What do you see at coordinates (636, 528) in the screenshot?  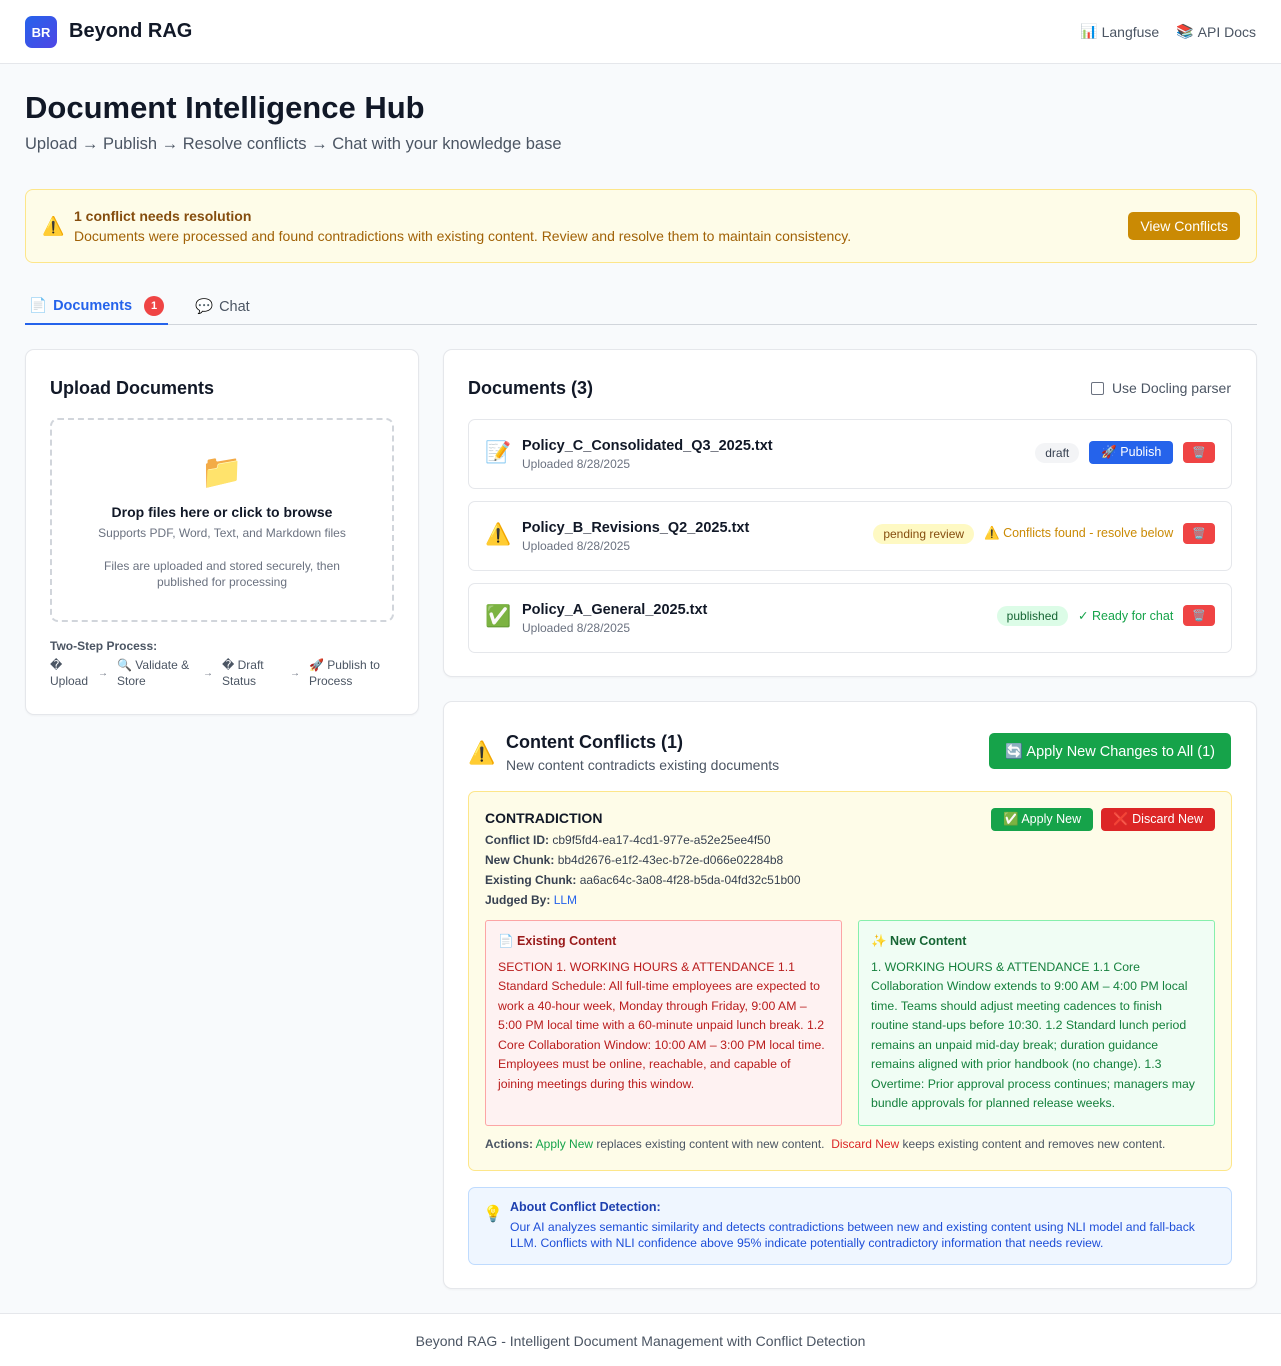 I see `document-name: Policy_B_Revisions_Q2_2025.txt` at bounding box center [636, 528].